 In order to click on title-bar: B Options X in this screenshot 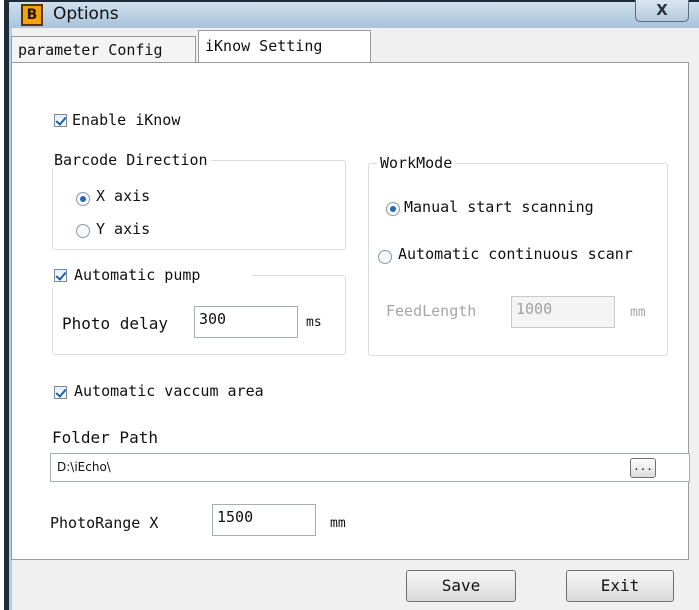, I will do `click(354, 14)`.